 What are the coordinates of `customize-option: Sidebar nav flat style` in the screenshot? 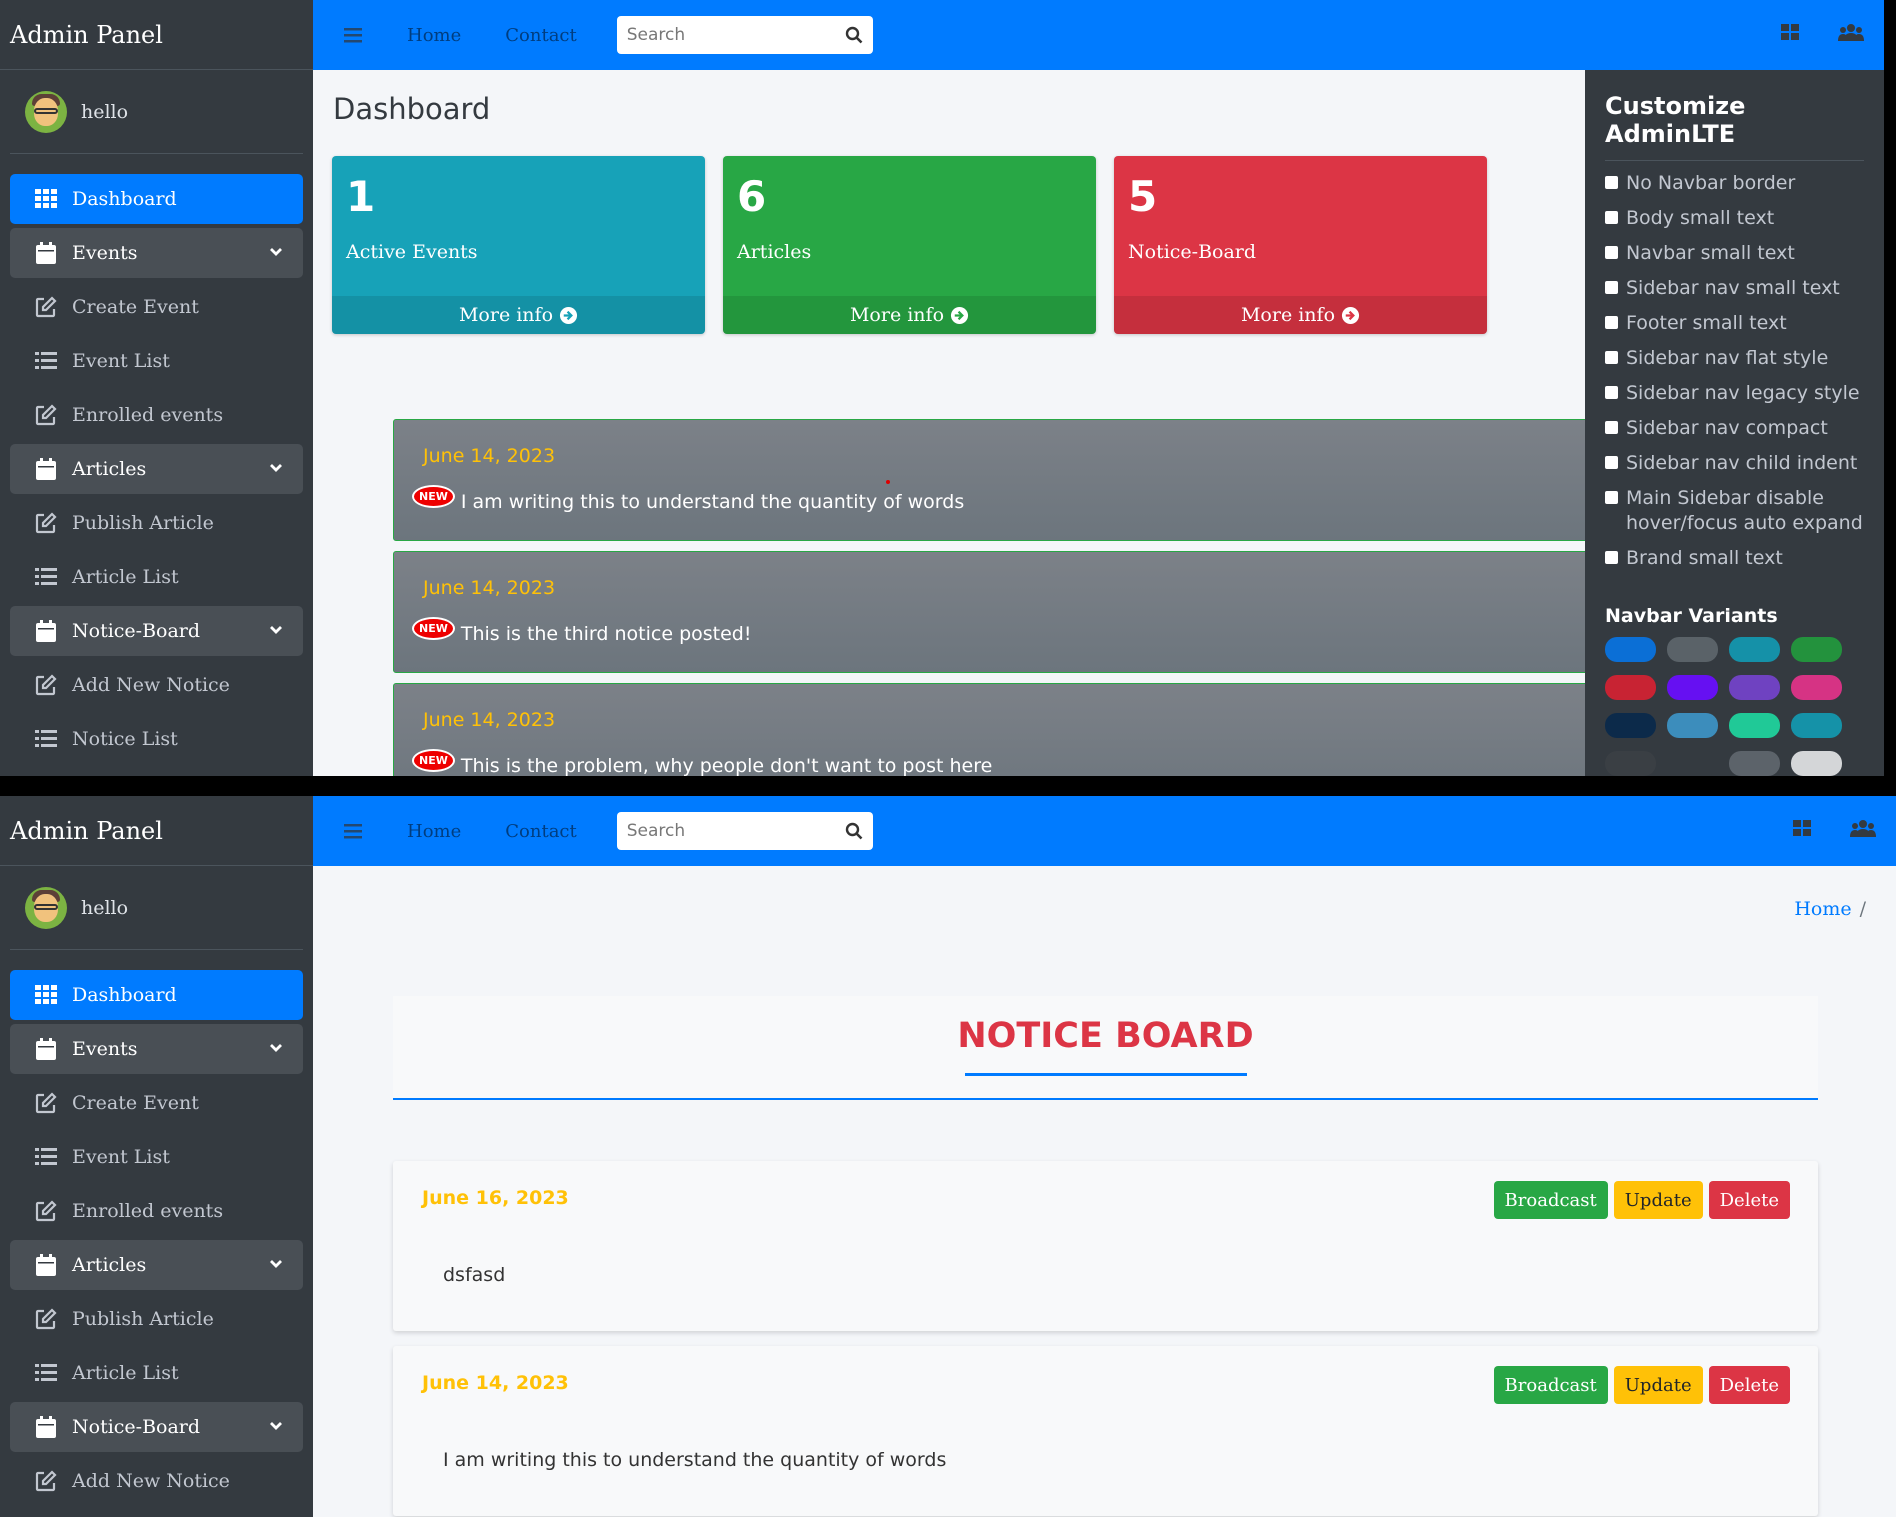 It's located at (1734, 358).